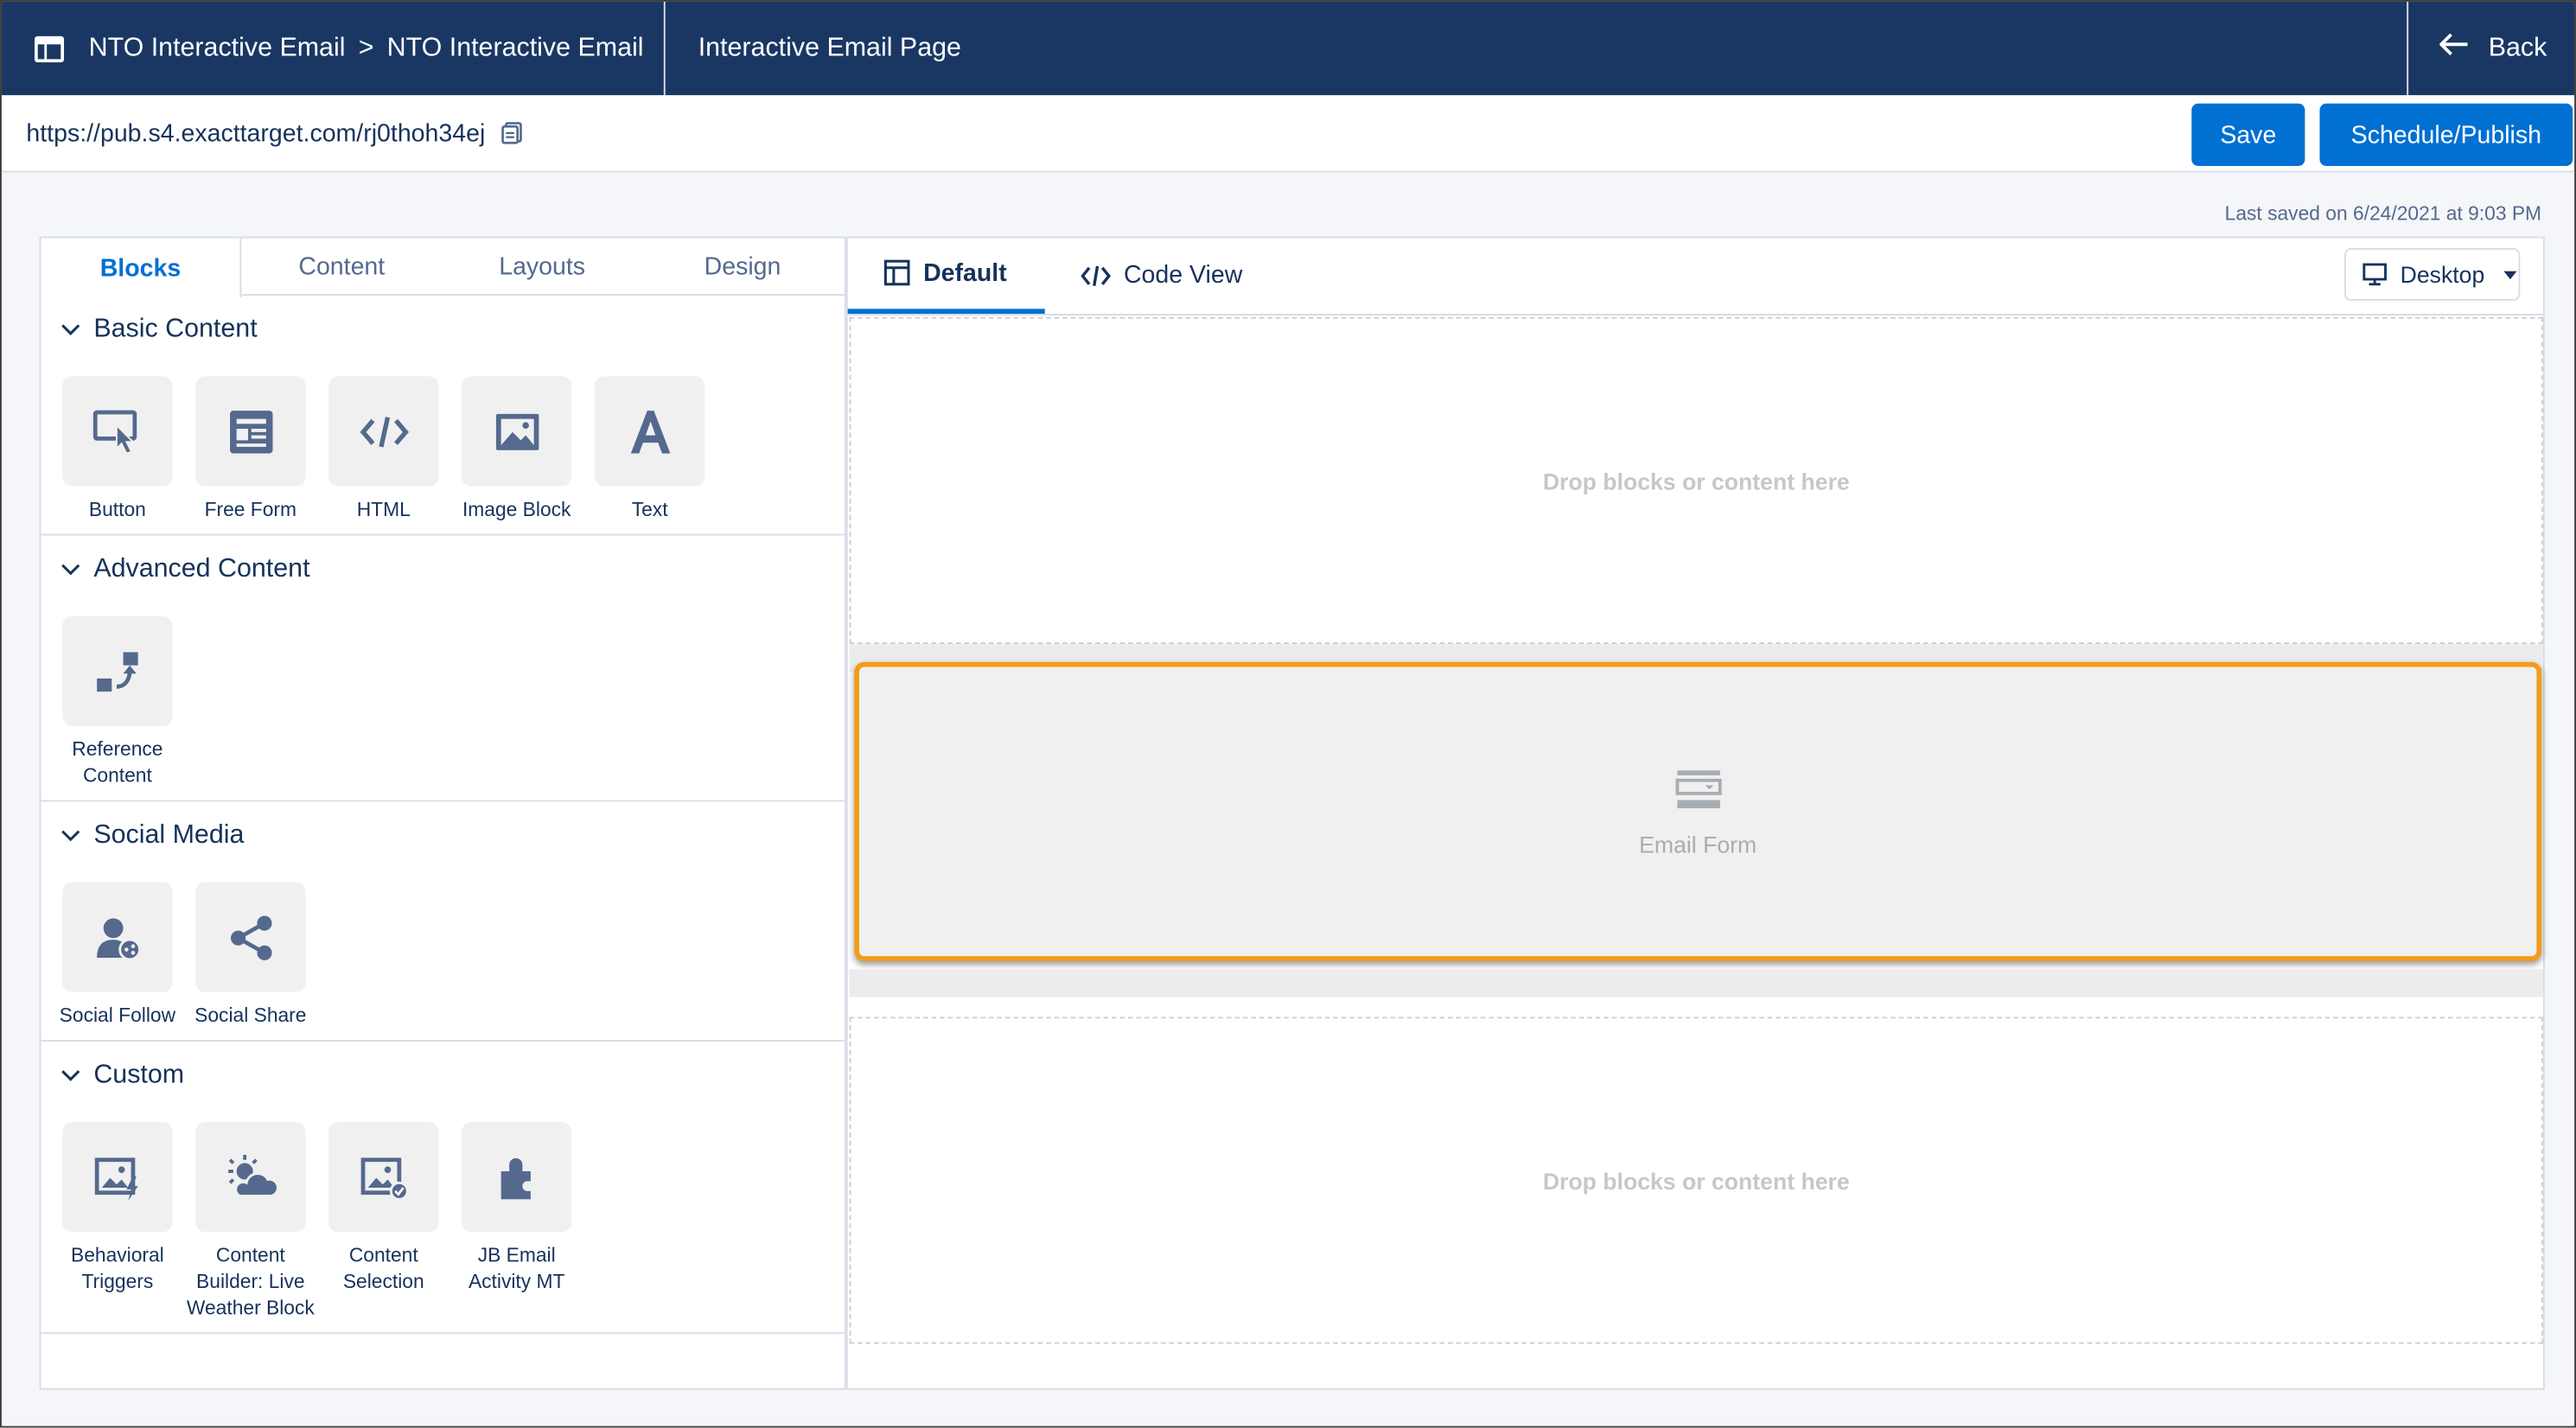  I want to click on block-label: Behavioral Triggers, so click(117, 1268).